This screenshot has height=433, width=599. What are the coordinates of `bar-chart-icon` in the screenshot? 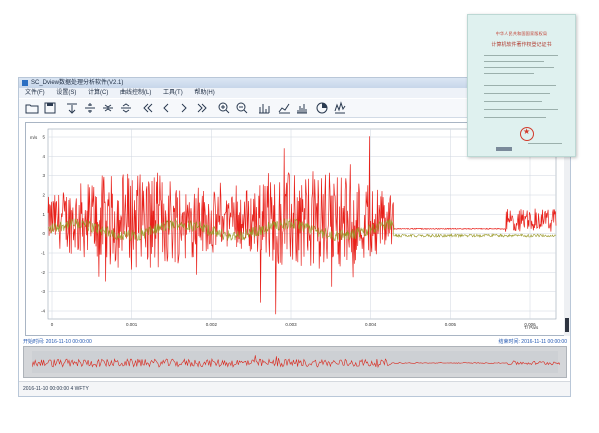 It's located at (264, 108).